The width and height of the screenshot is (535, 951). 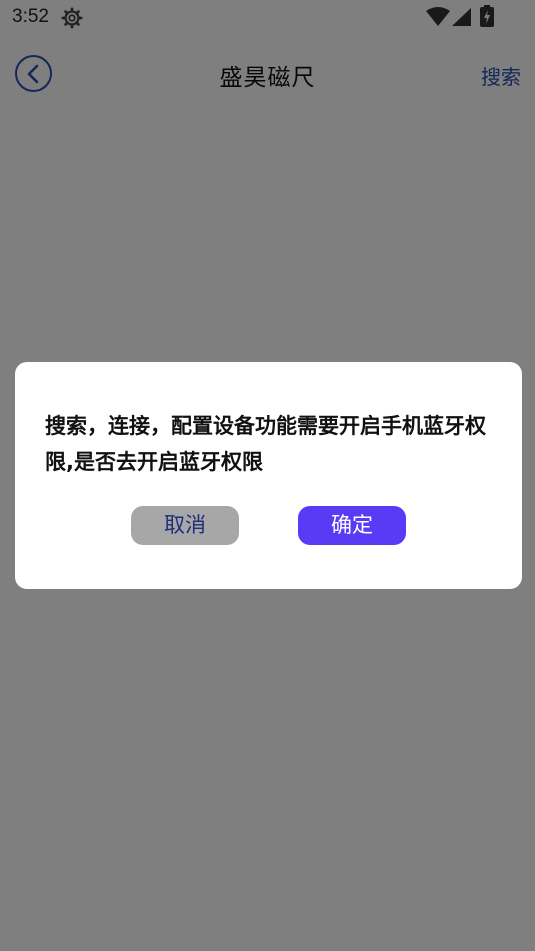 I want to click on confirm-button: 确定, so click(x=352, y=525).